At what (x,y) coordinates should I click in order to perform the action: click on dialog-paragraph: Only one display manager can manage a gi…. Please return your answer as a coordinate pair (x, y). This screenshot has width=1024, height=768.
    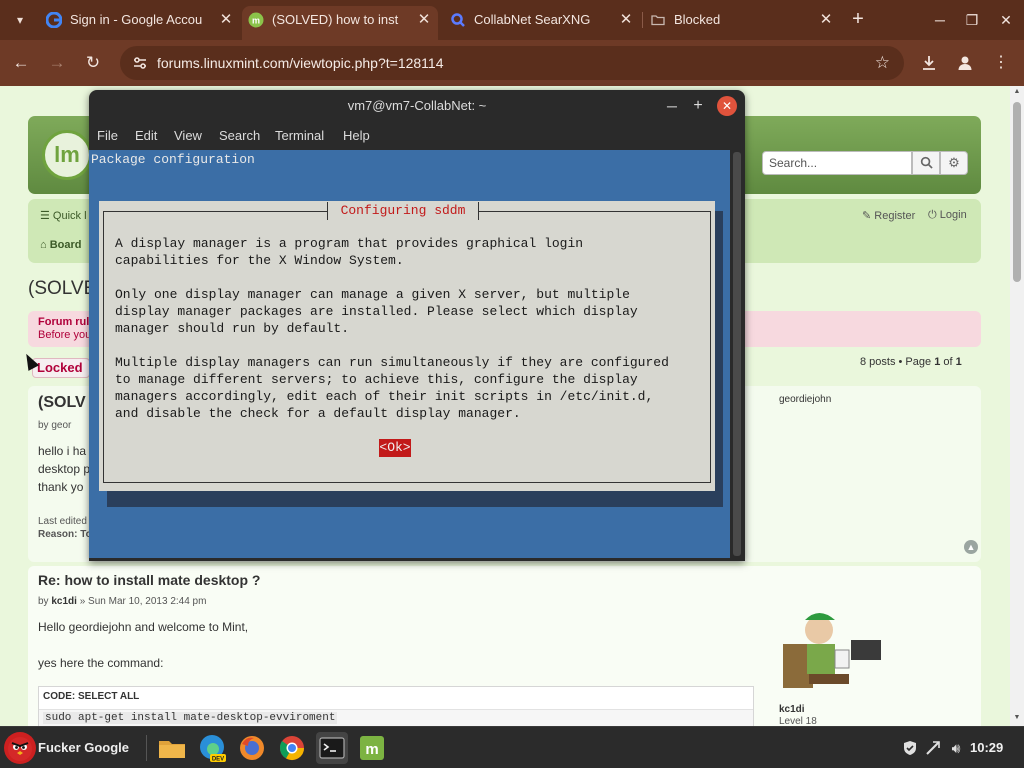
    Looking at the image, I should click on (376, 311).